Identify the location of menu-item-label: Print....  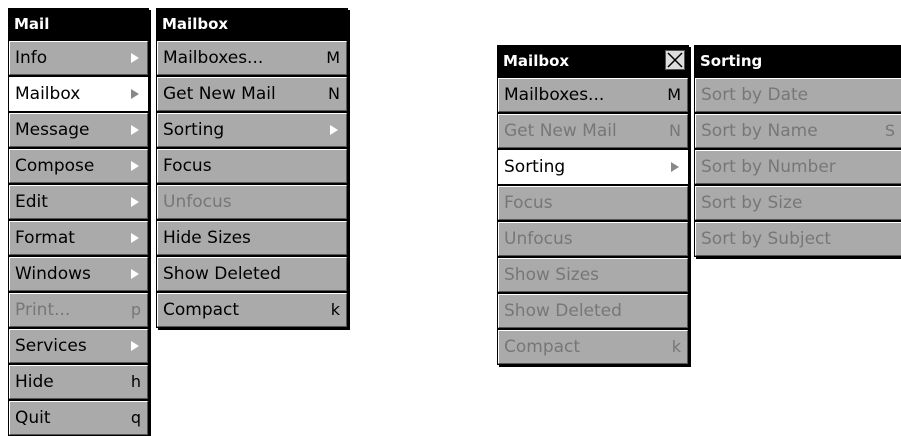
(43, 310).